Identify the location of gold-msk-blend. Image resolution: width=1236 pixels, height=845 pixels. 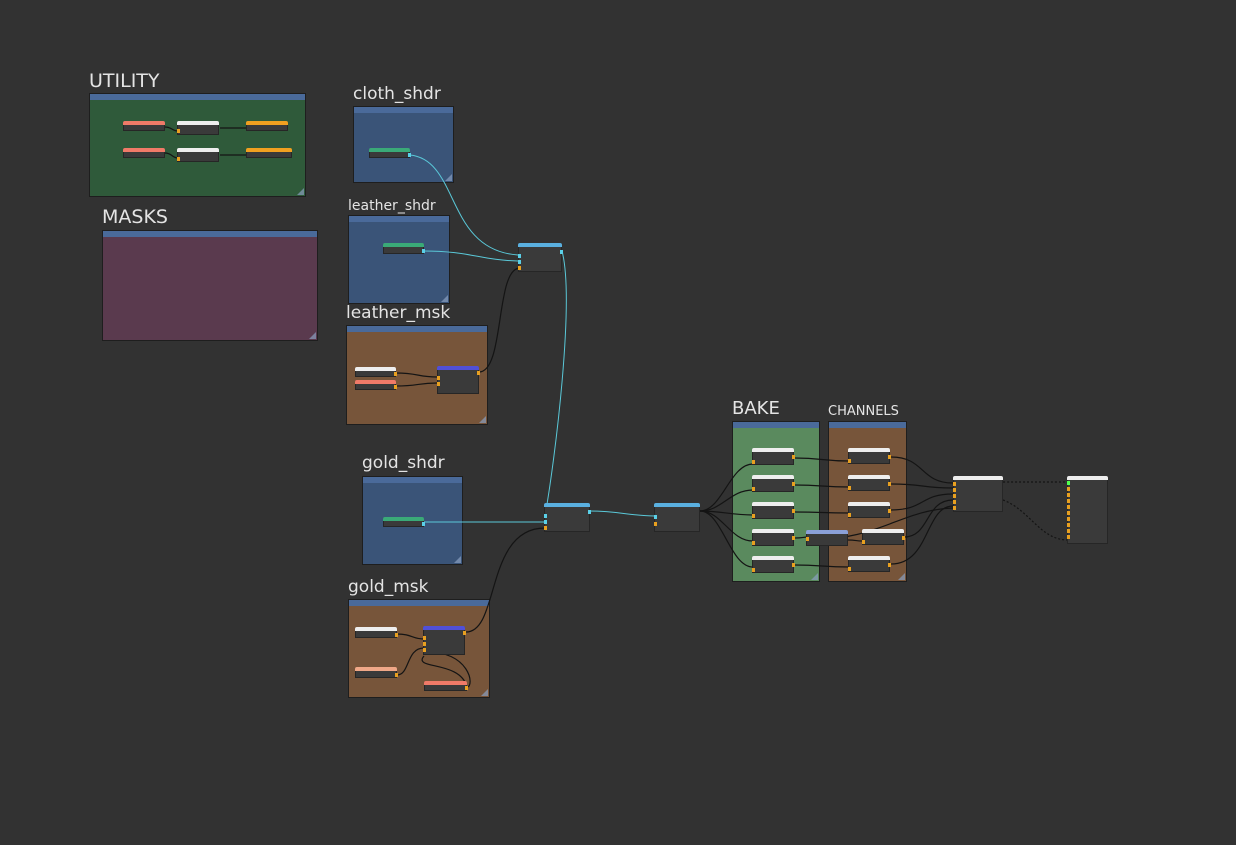
(444, 640).